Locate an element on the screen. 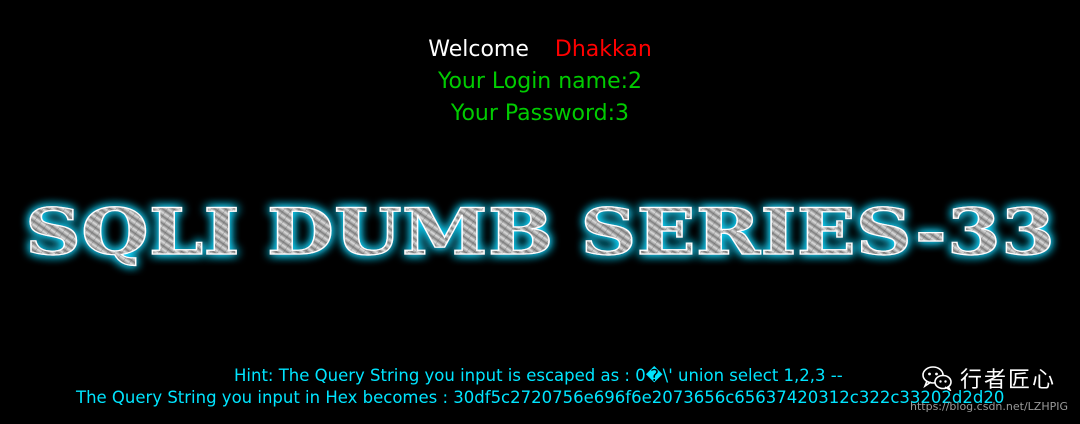 The height and width of the screenshot is (424, 1080). password-text: Your Password:3 is located at coordinates (540, 113).